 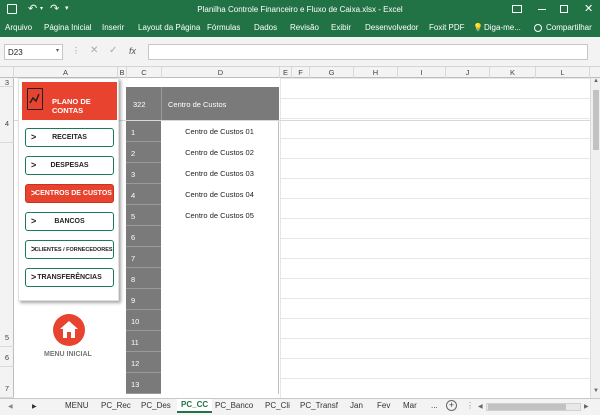 What do you see at coordinates (220, 131) in the screenshot?
I see `row-value: Centro de Custos 01` at bounding box center [220, 131].